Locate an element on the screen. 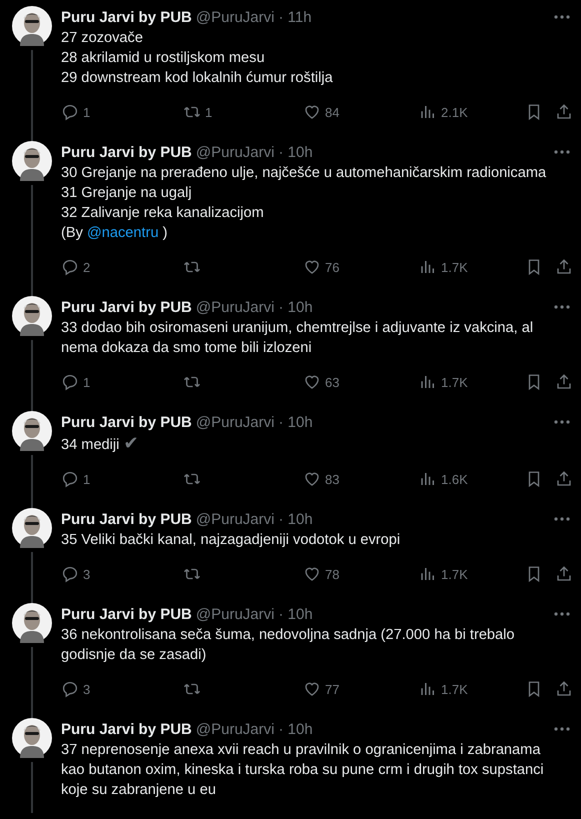  post-text: 33 dodao bih osiromaseni uranijum, chemtrejlse i adjuvante iz vakcina, al nema dokaza da smo tome bili izlozeni is located at coordinates (297, 338).